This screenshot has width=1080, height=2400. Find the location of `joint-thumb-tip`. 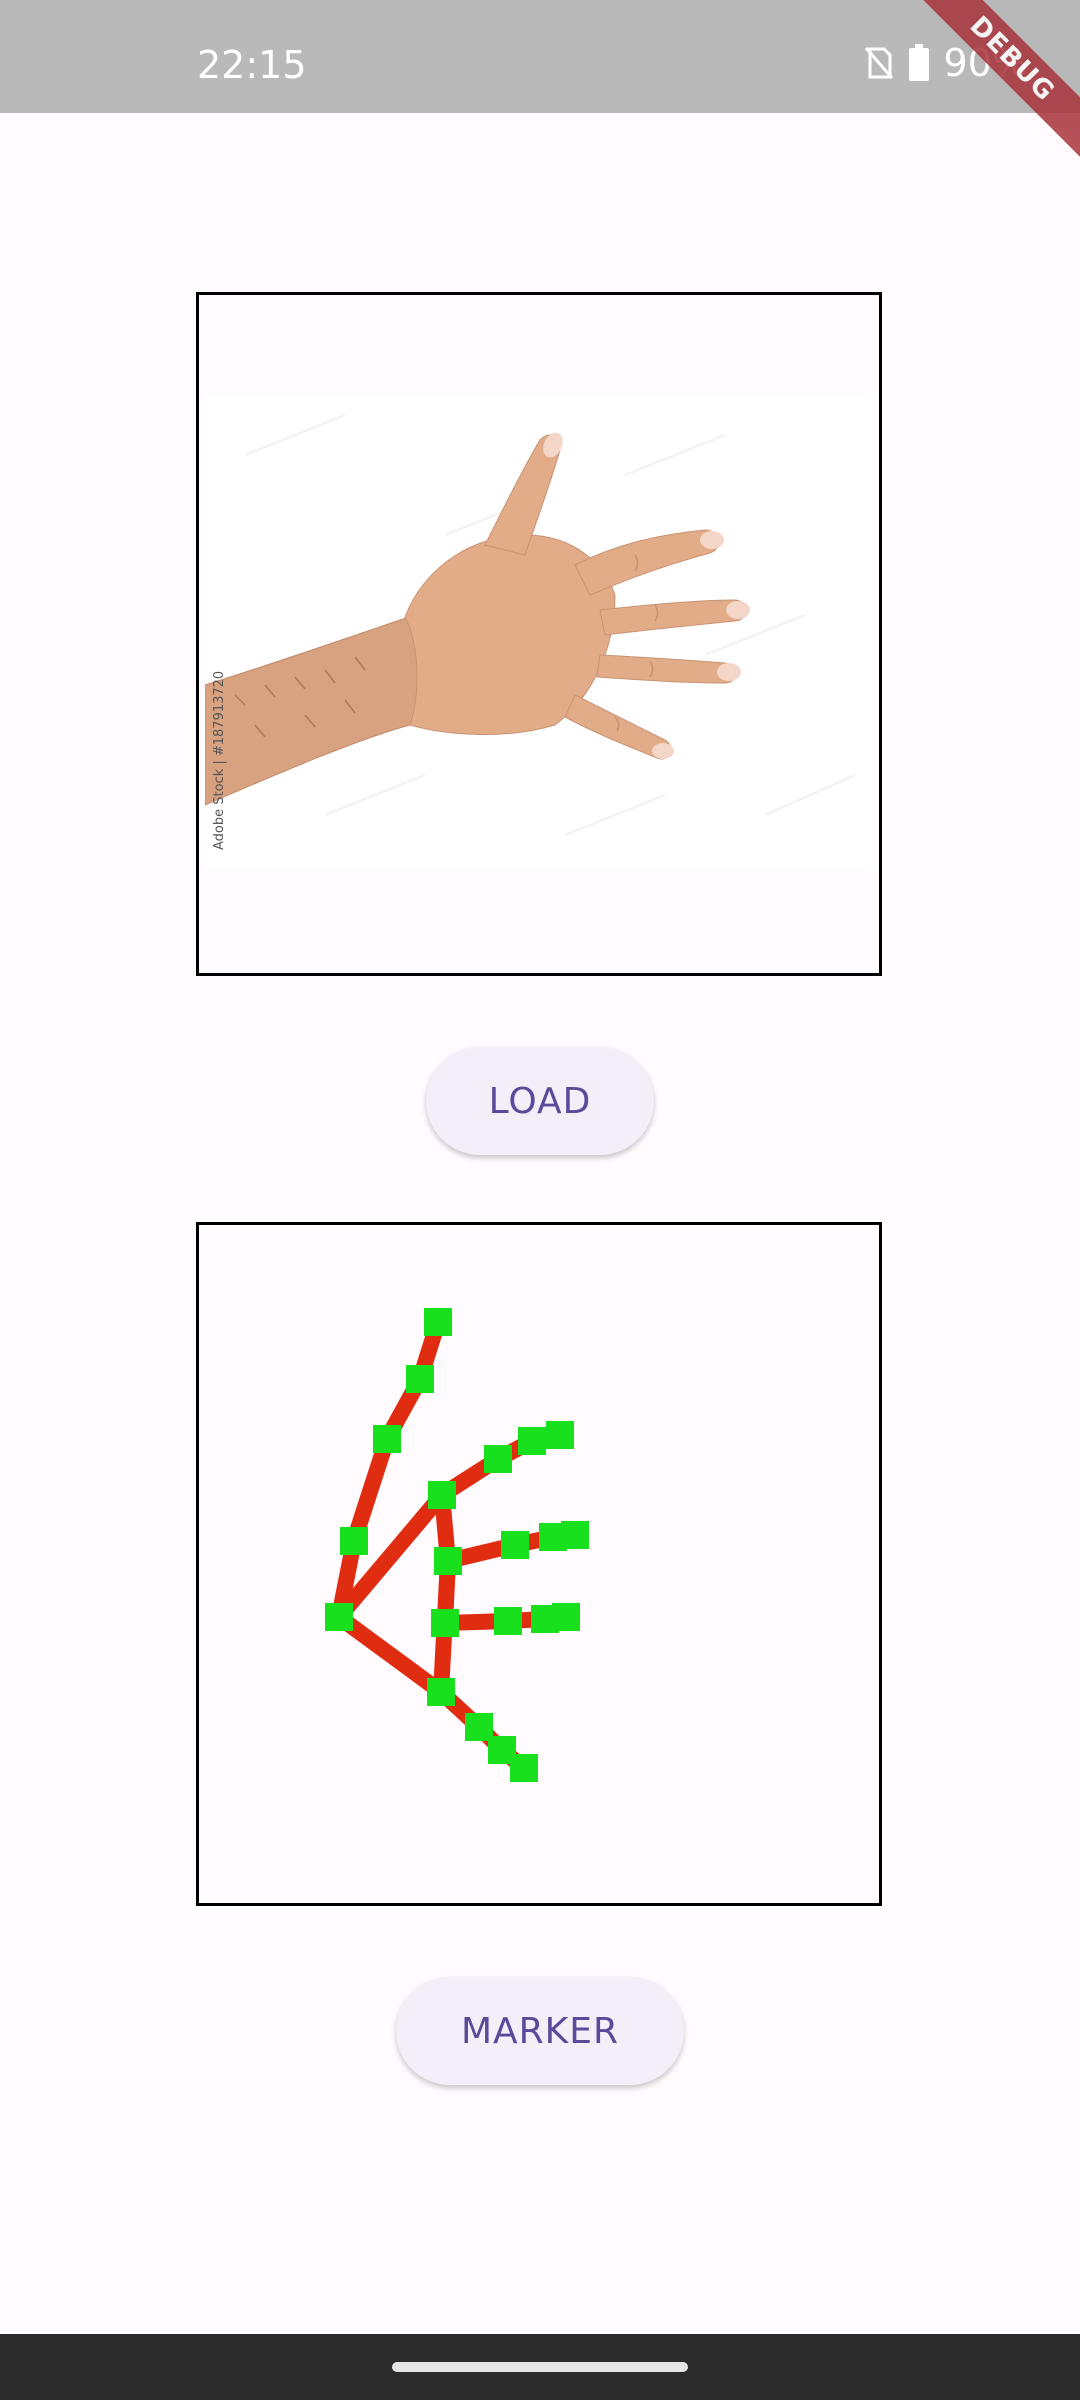

joint-thumb-tip is located at coordinates (438, 1322).